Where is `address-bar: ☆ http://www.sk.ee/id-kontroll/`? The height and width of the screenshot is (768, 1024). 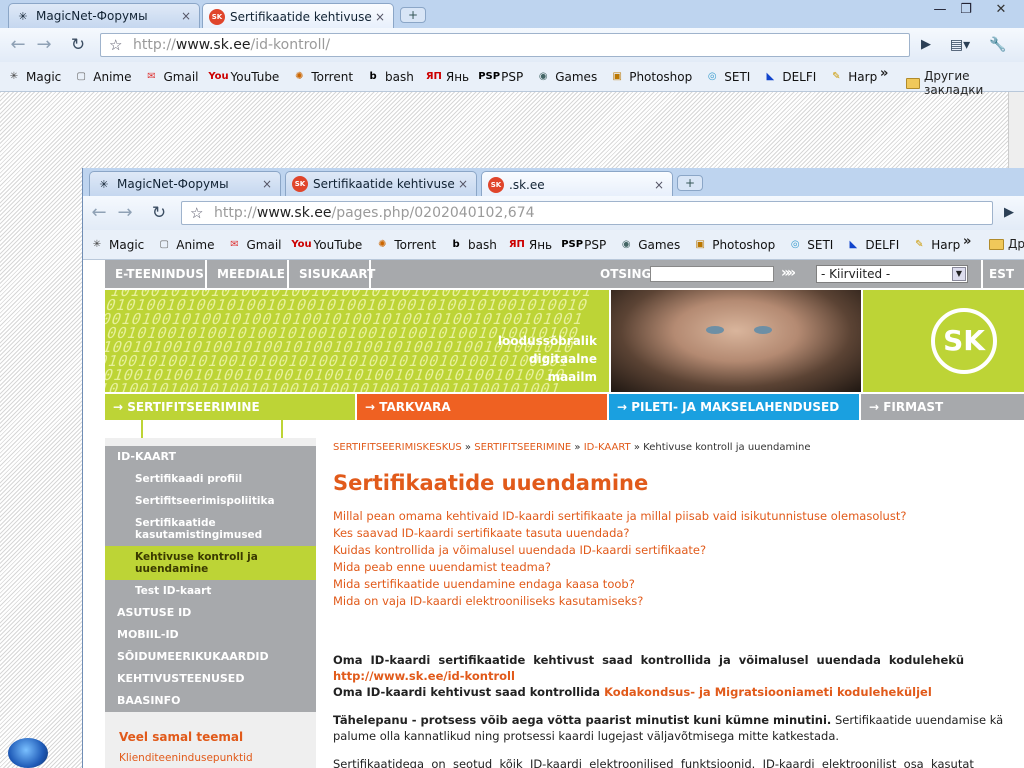
address-bar: ☆ http://www.sk.ee/id-kontroll/ is located at coordinates (505, 45).